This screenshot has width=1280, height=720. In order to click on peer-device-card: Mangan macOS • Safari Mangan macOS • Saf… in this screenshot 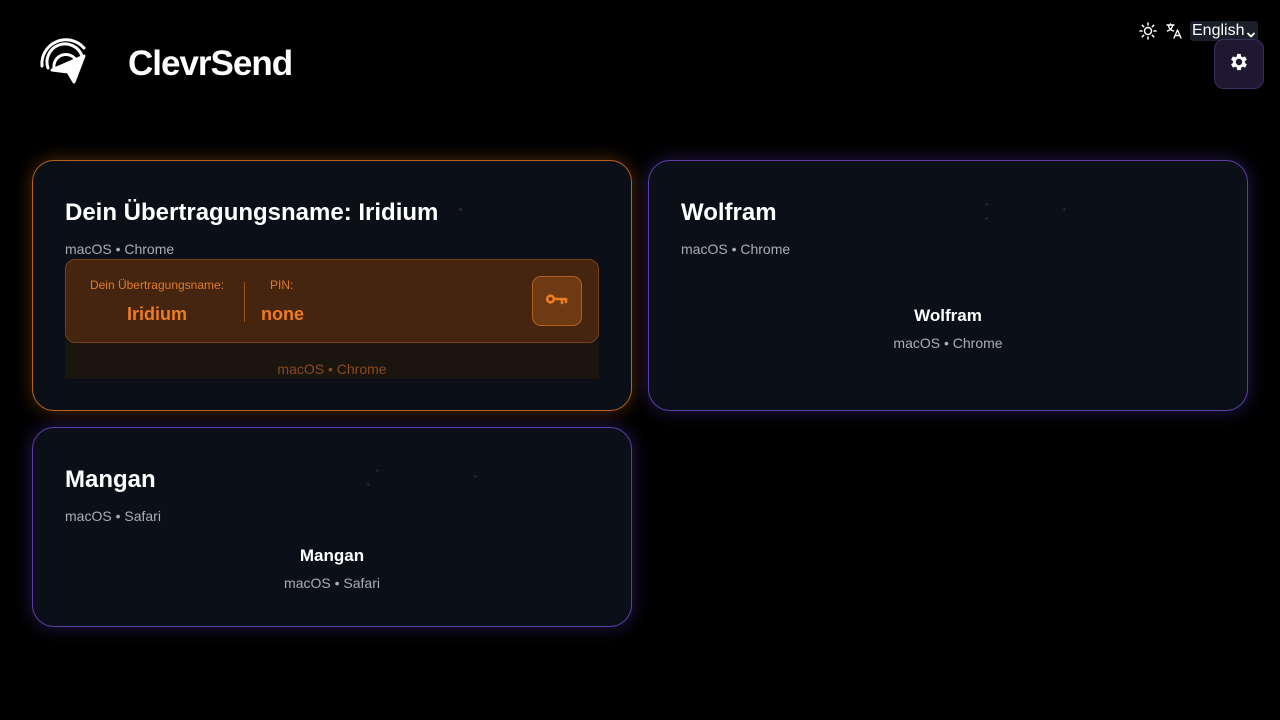, I will do `click(332, 527)`.